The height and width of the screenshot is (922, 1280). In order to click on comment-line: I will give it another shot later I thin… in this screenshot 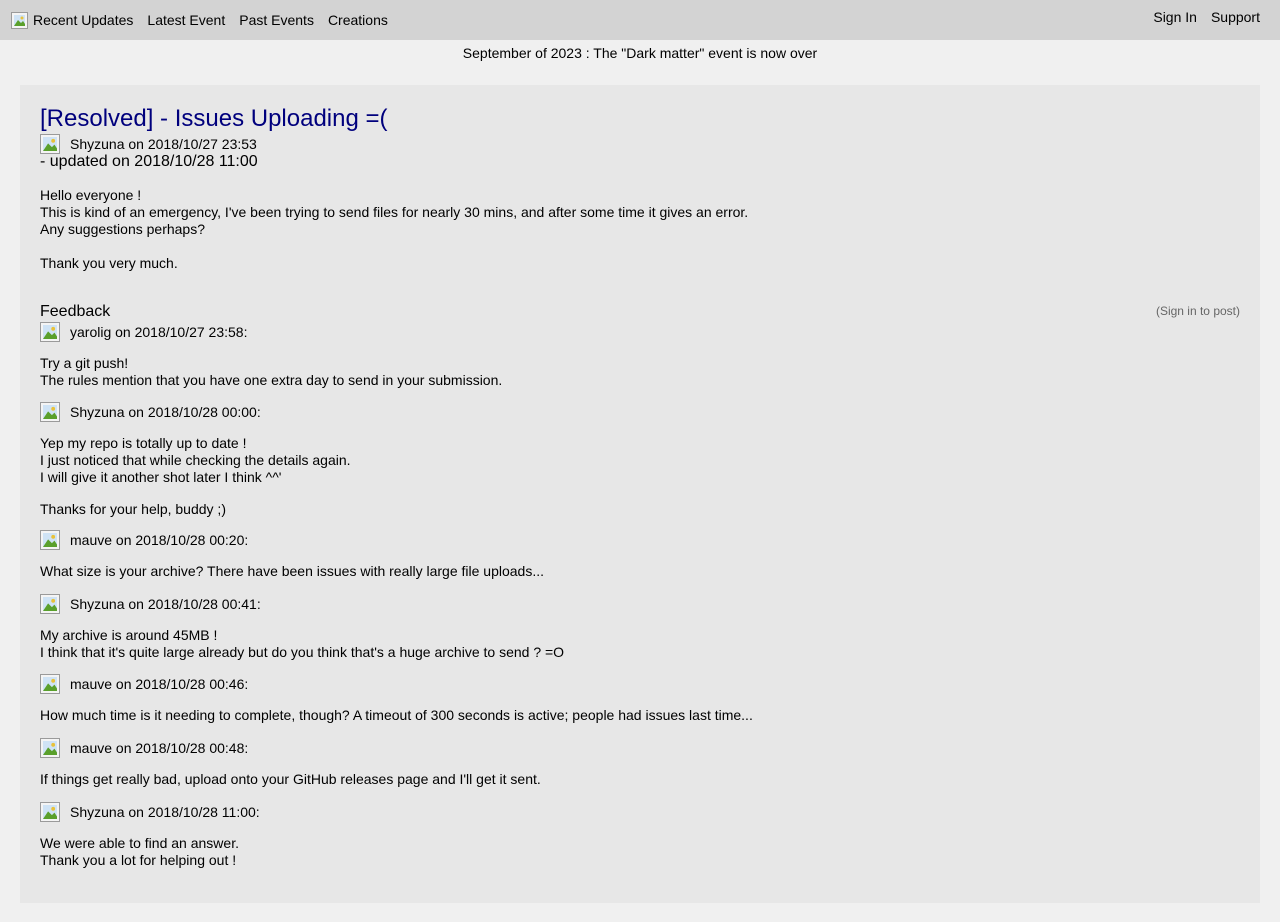, I will do `click(161, 477)`.